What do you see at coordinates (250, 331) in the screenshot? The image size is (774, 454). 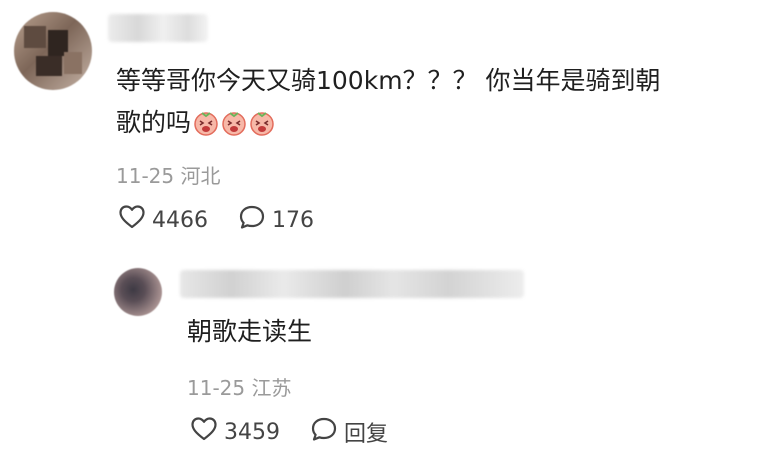 I see `reply-text: 朝歌走读生` at bounding box center [250, 331].